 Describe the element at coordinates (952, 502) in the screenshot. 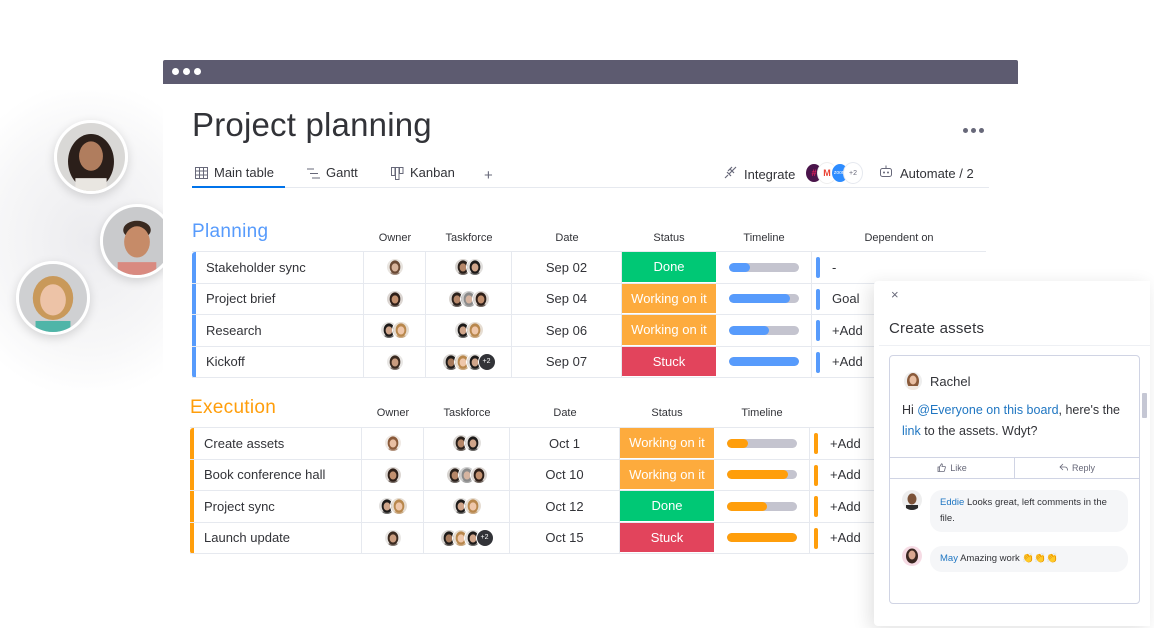

I see `reply-author: Eddie` at that location.